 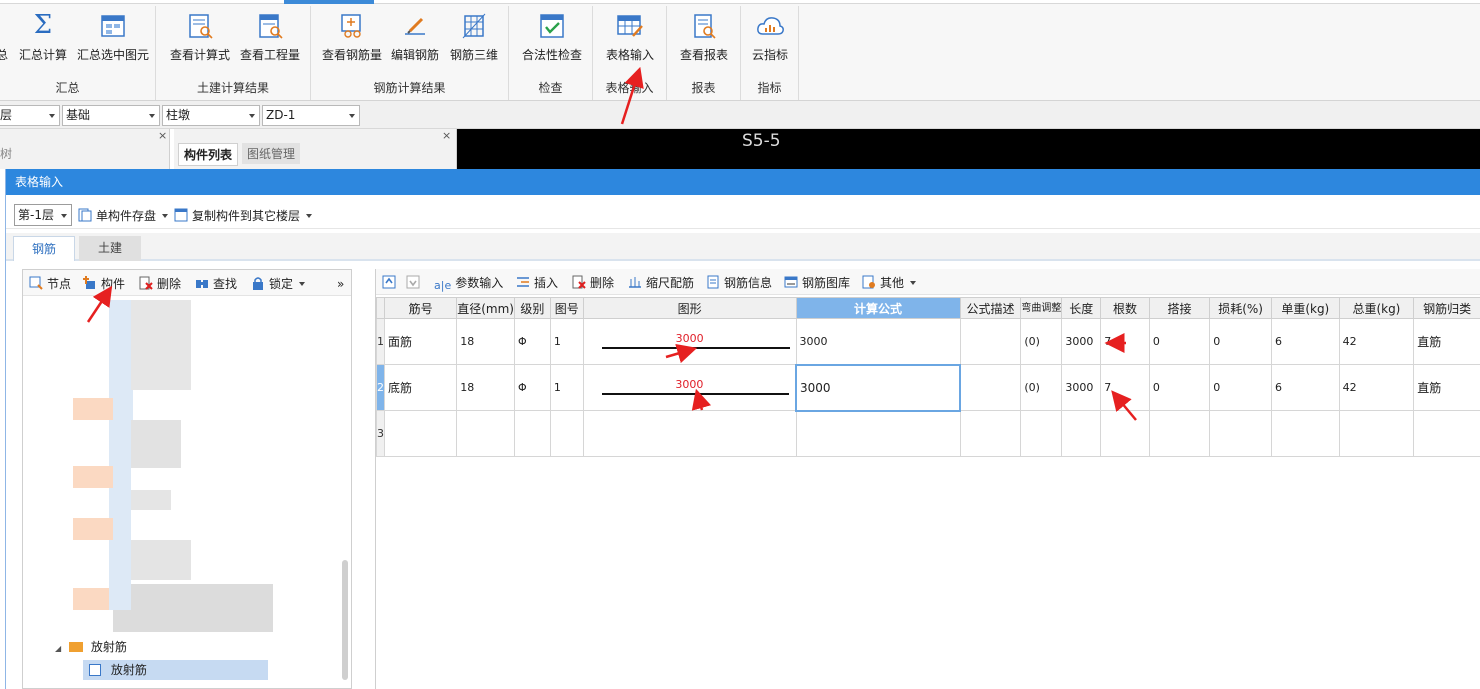 I want to click on col-header-loss: 损耗(%), so click(x=1240, y=308).